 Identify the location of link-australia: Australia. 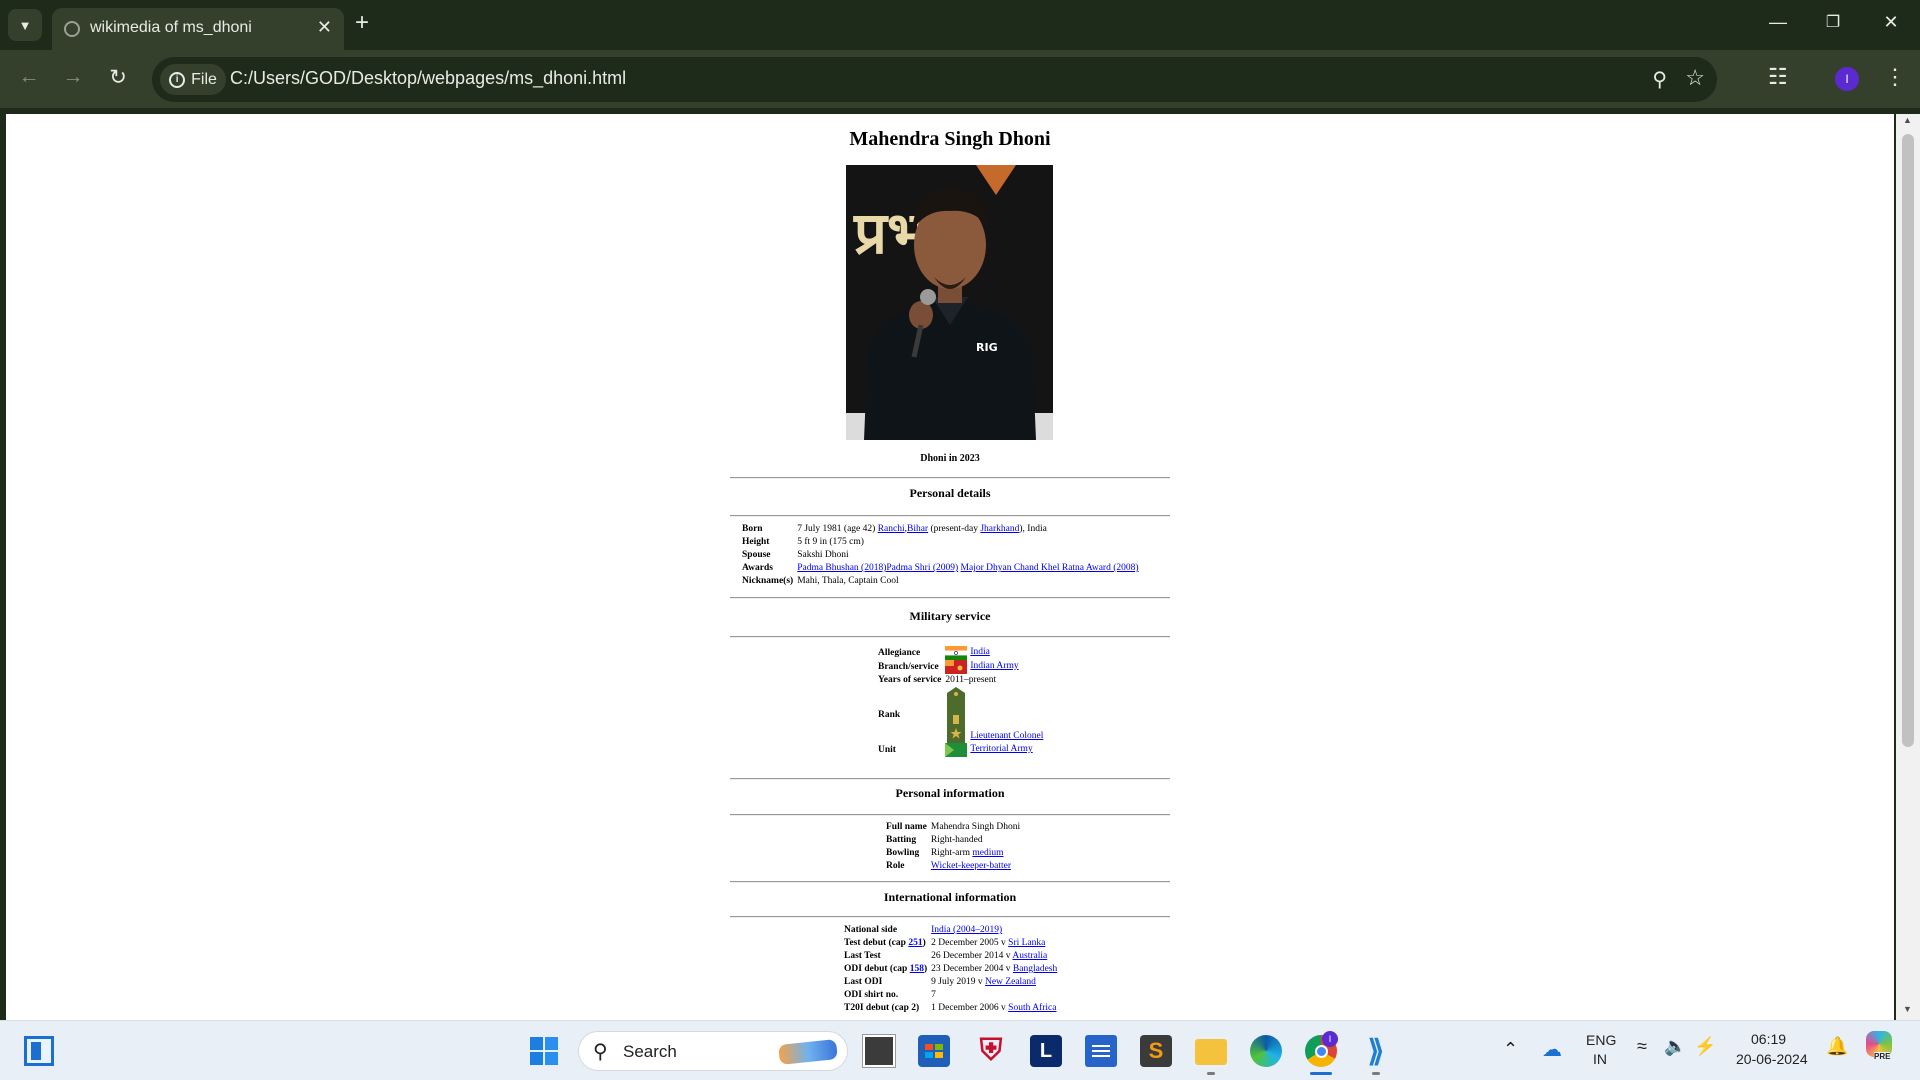
(1029, 956).